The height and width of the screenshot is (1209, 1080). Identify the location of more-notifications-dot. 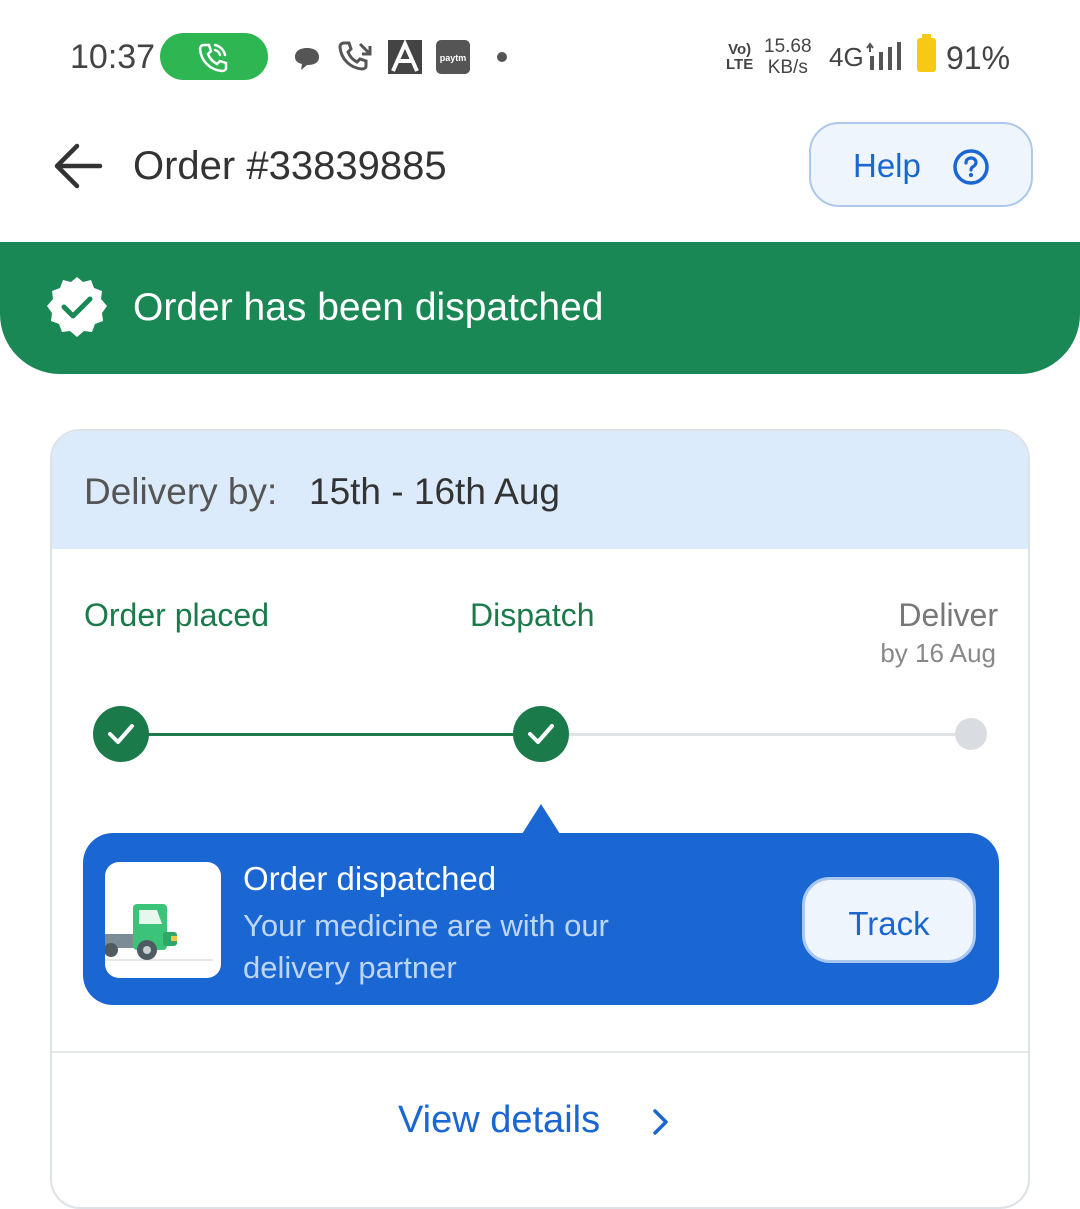
(502, 57).